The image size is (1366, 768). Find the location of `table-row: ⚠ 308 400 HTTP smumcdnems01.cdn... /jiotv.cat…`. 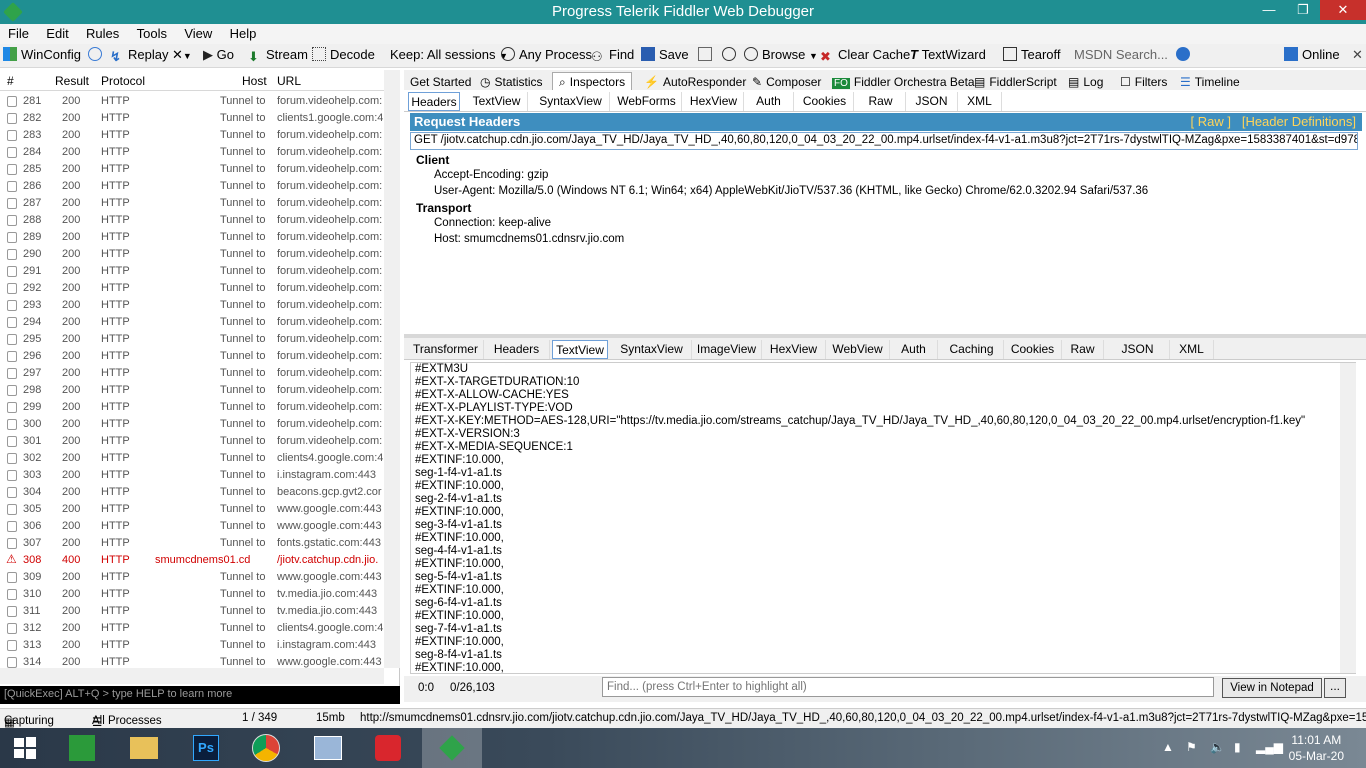

table-row: ⚠ 308 400 HTTP smumcdnems01.cdn... /jiotv.cat… is located at coordinates (192, 560).